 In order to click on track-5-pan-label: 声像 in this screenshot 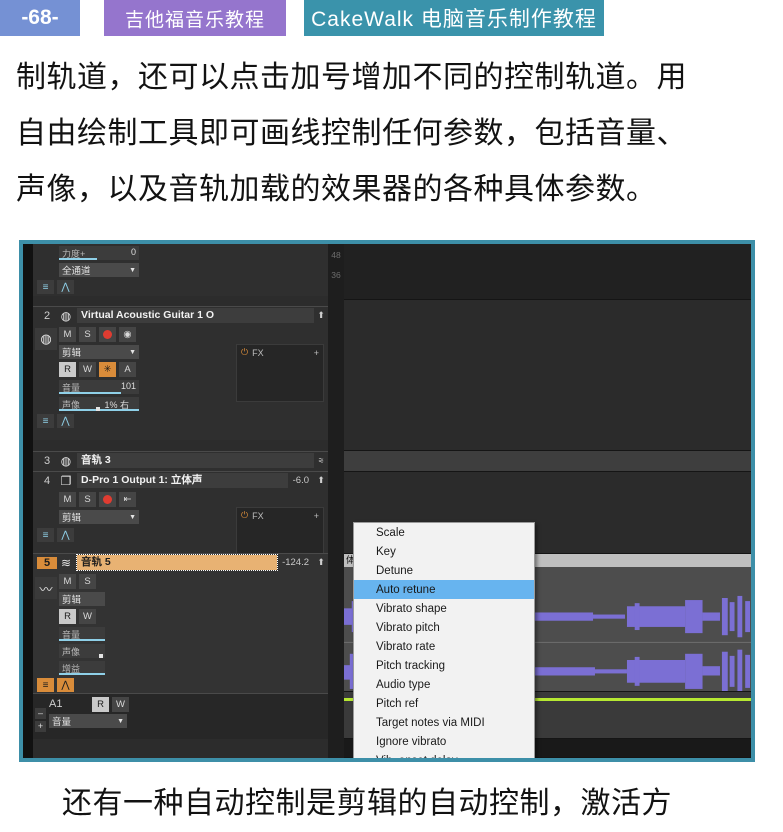, I will do `click(71, 652)`.